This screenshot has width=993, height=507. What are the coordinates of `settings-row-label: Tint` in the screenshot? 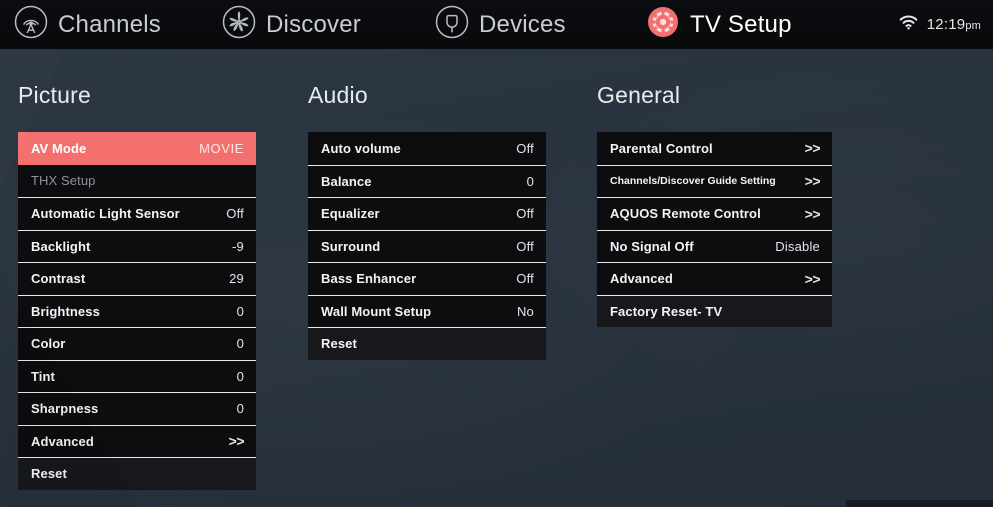 It's located at (43, 376).